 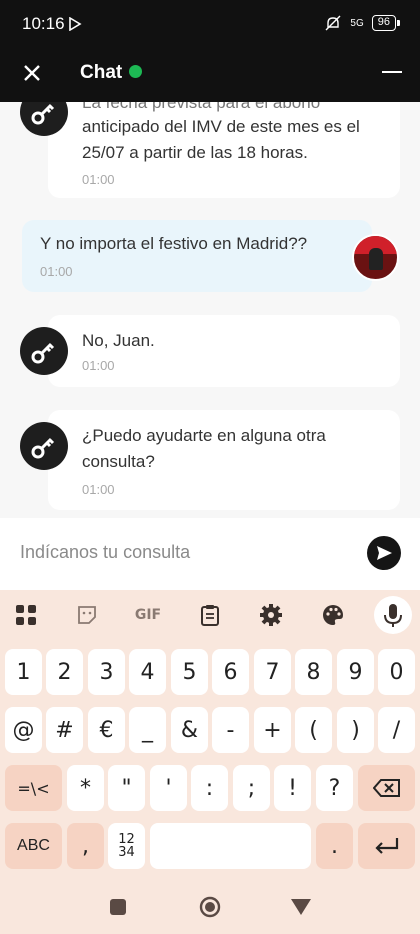 I want to click on key-2: 2, so click(x=64, y=672).